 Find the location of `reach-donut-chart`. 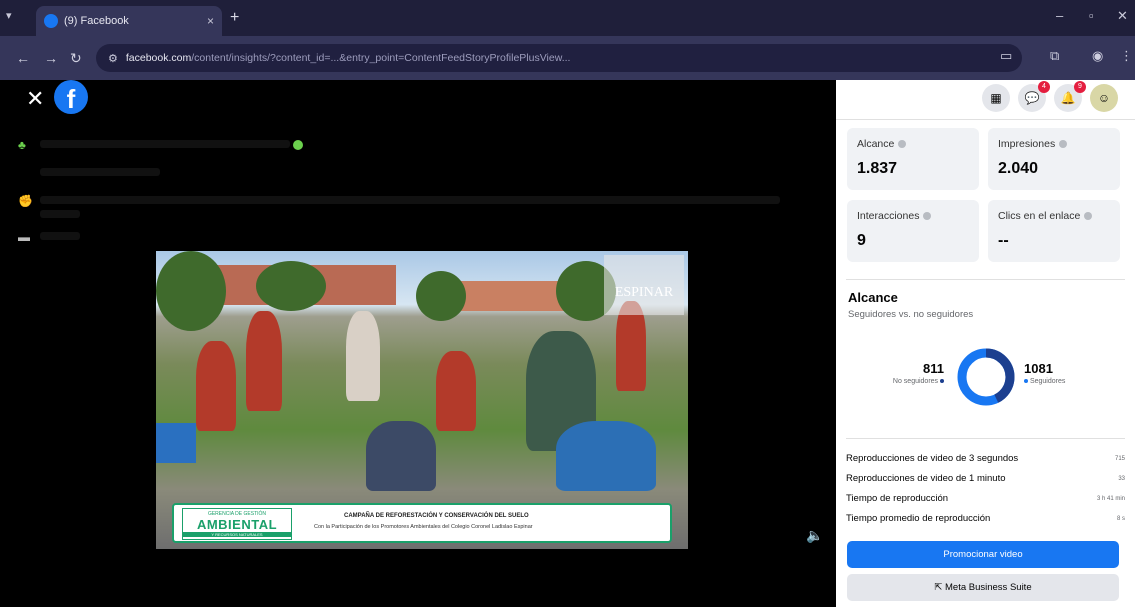

reach-donut-chart is located at coordinates (986, 377).